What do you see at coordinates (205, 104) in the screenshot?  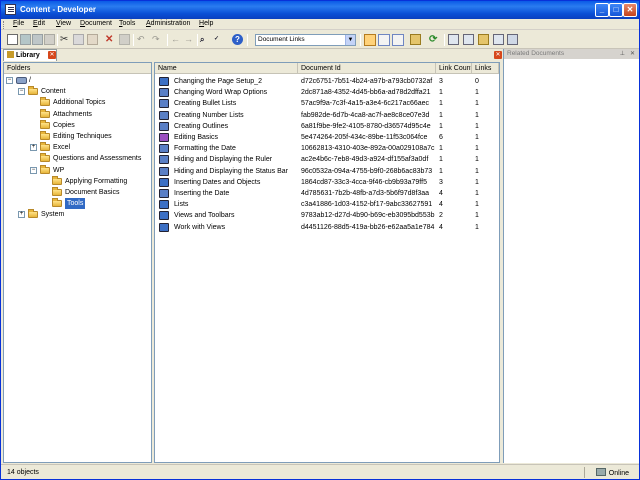 I see `cell-name: Creating Bullet Lists` at bounding box center [205, 104].